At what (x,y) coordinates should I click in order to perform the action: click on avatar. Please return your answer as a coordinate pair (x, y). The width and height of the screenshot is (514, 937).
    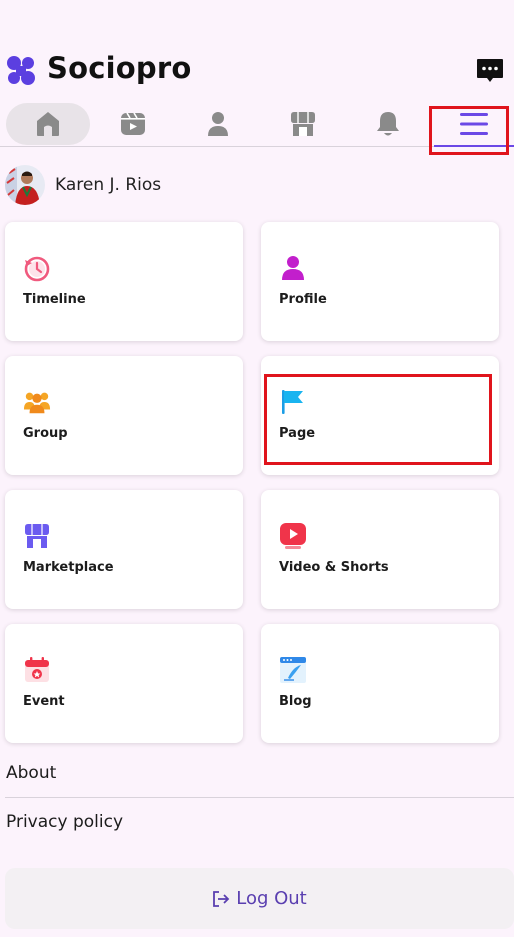
    Looking at the image, I should click on (25, 185).